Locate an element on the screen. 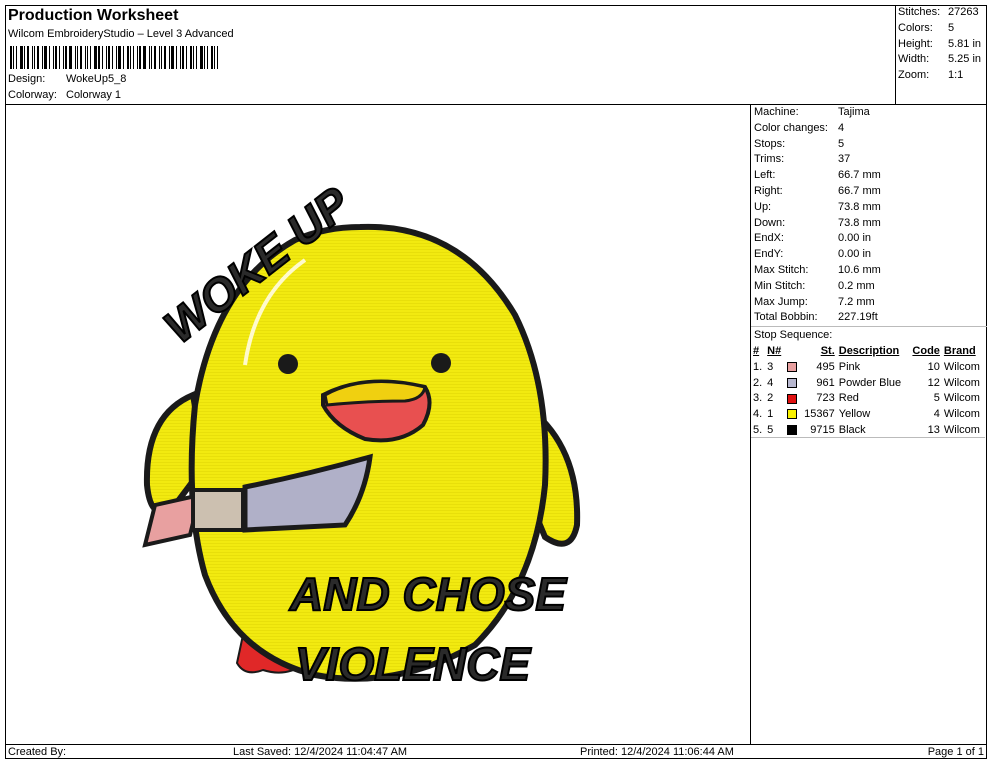 Image resolution: width=990 pixels, height=762 pixels. stop-table-header: # N# St. Description Code Brand is located at coordinates (868, 351).